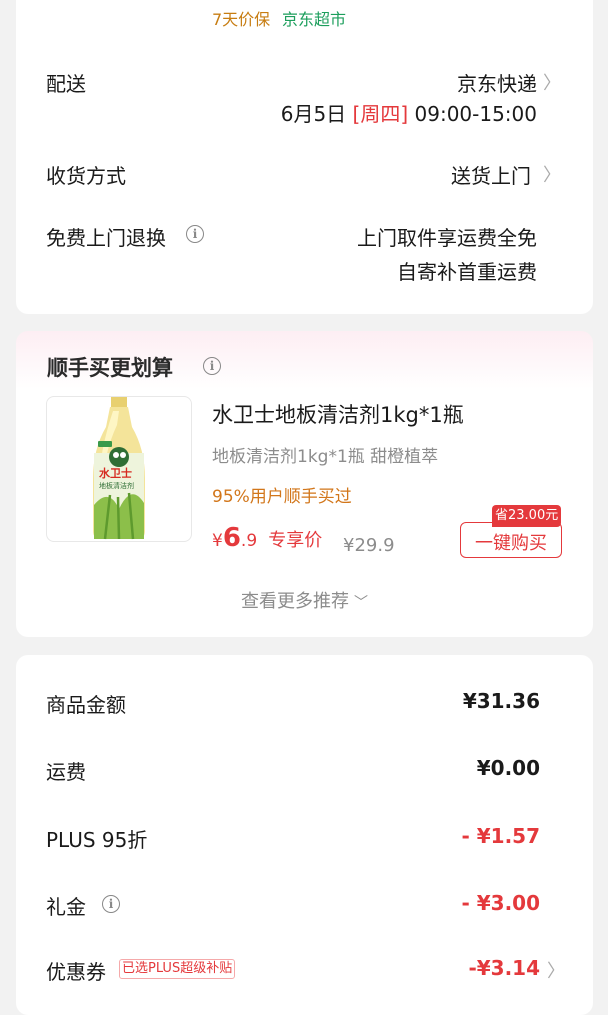 This screenshot has height=1015, width=608. Describe the element at coordinates (491, 176) in the screenshot. I see `receive-value: 送货上门` at that location.